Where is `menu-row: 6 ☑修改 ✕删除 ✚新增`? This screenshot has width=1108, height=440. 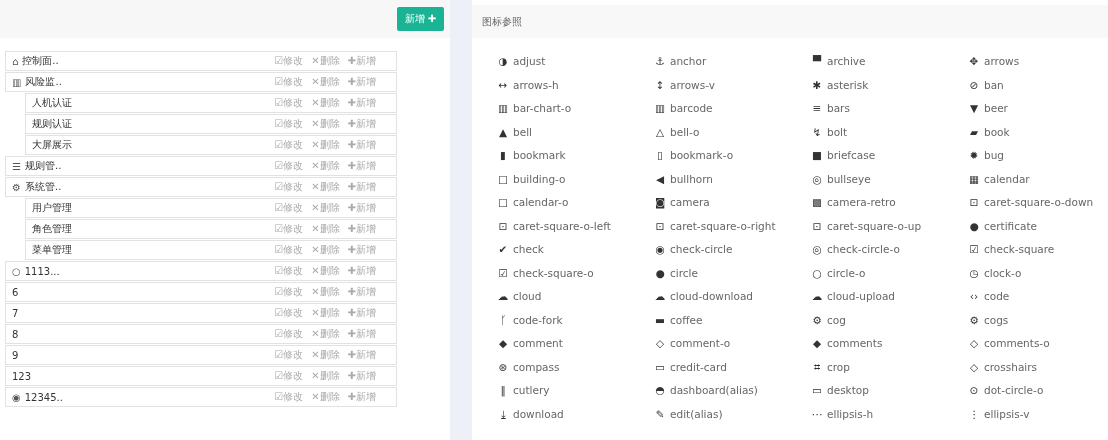 menu-row: 6 ☑修改 ✕删除 ✚新增 is located at coordinates (201, 292).